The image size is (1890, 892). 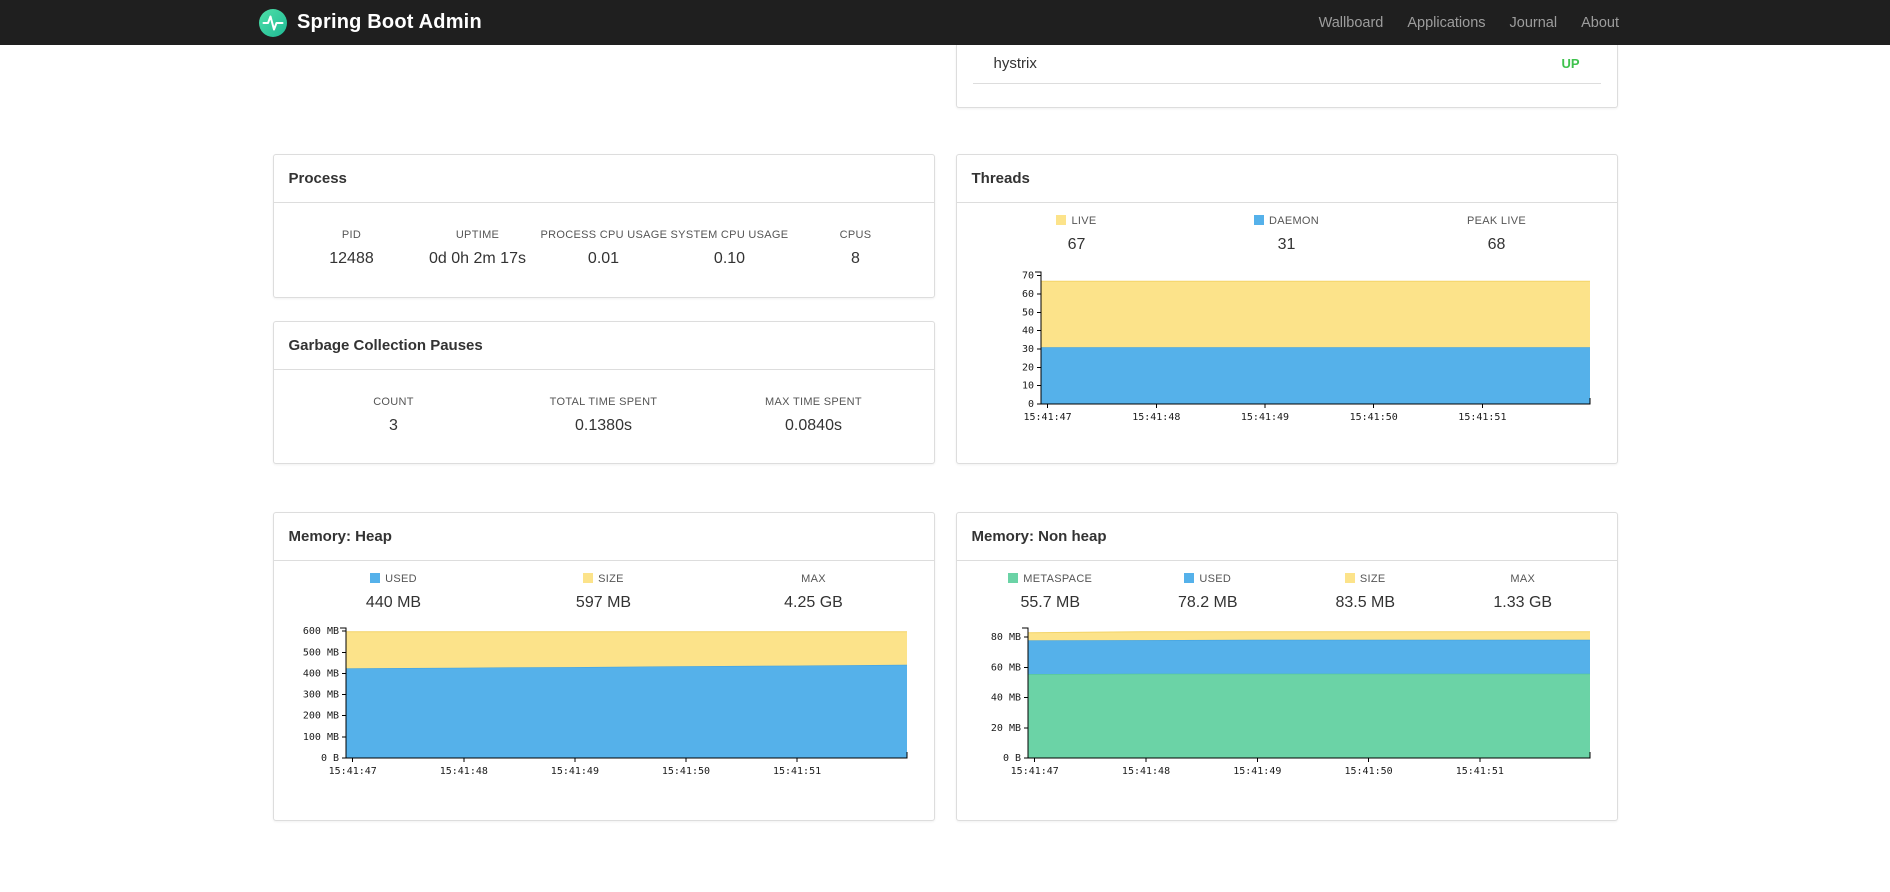 What do you see at coordinates (393, 425) in the screenshot?
I see `metric-value: 3` at bounding box center [393, 425].